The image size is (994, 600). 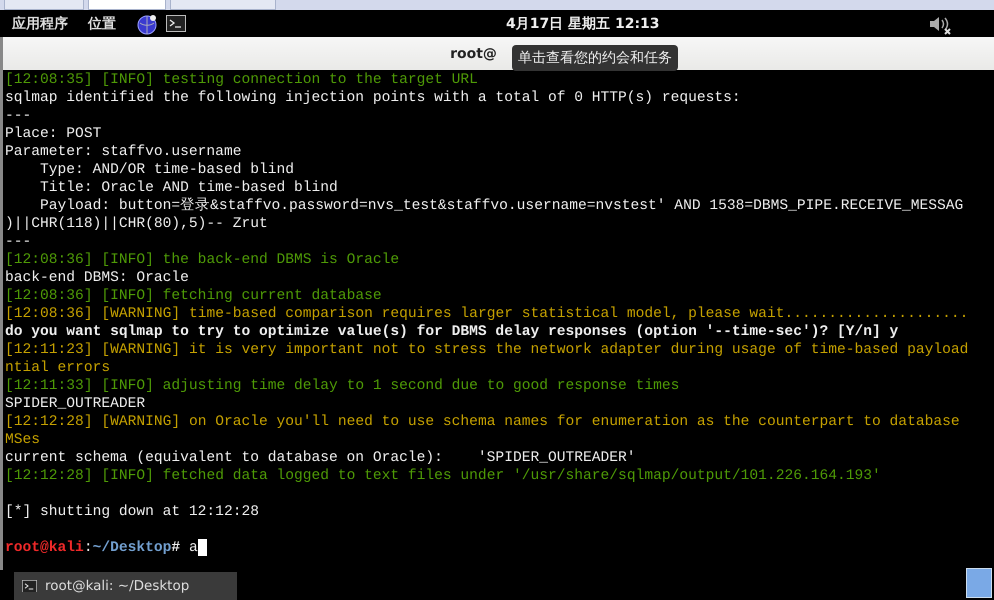 What do you see at coordinates (40, 23) in the screenshot?
I see `panel-menu: 应用程序` at bounding box center [40, 23].